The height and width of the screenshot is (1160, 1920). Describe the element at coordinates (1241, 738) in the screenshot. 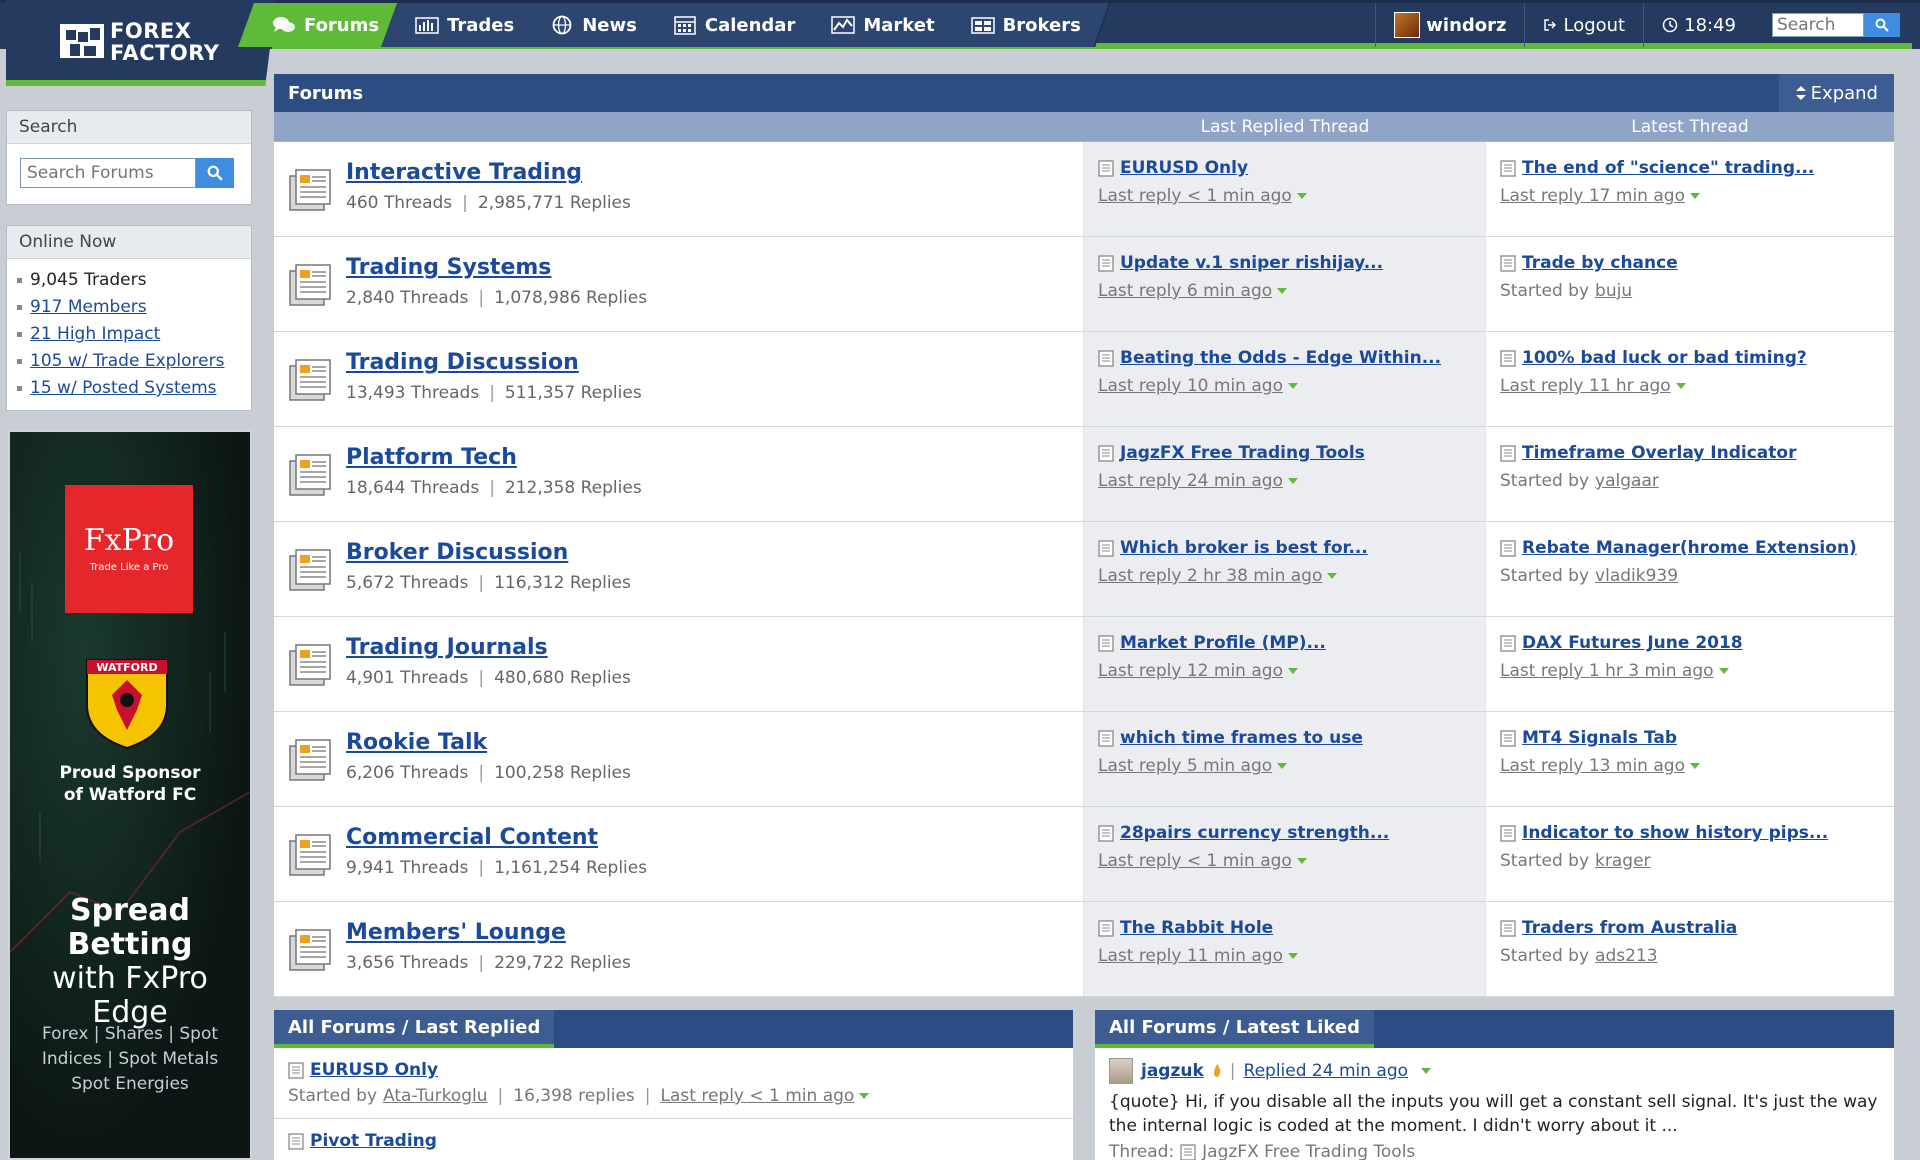

I see `thread-title-link: which time frames to use` at that location.